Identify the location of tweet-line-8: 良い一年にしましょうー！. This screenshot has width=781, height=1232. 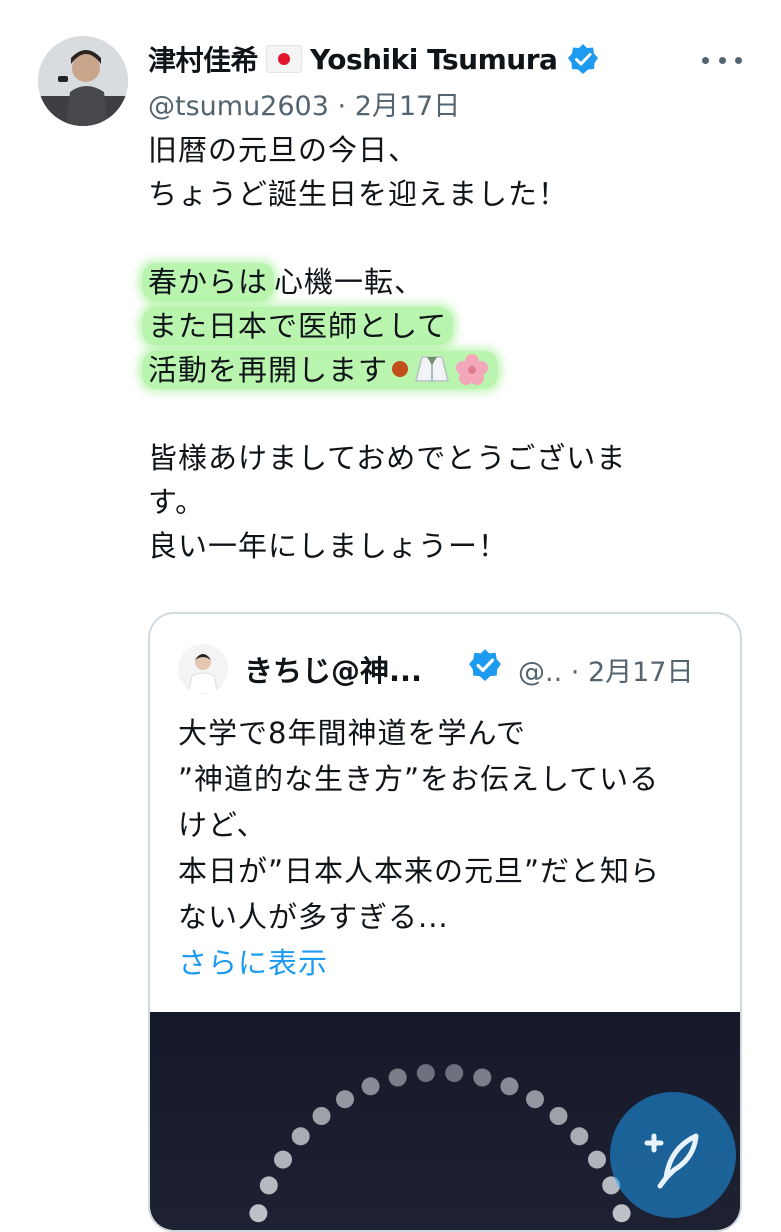
(328, 546).